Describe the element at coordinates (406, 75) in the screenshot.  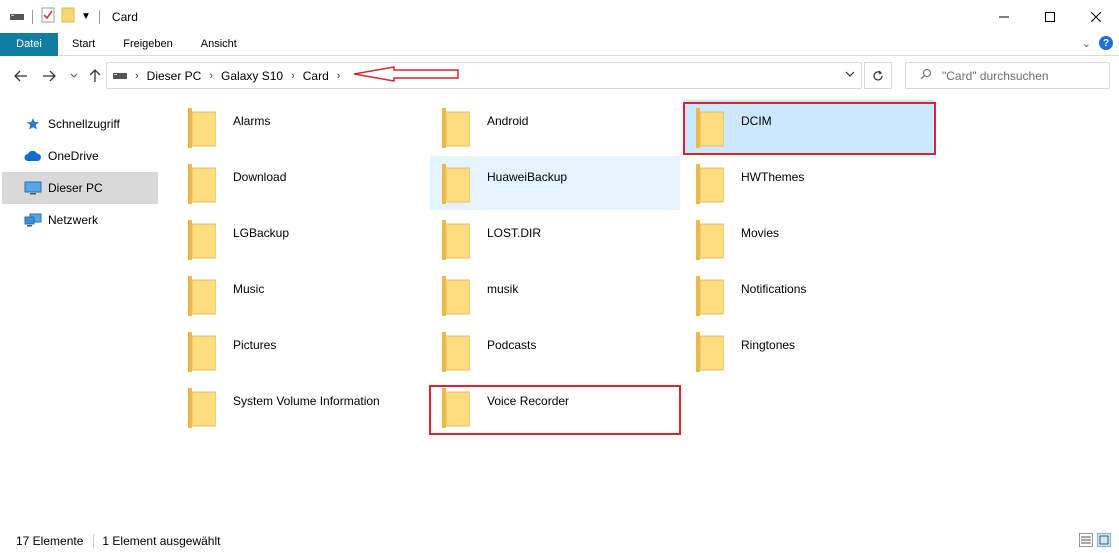
I see `annotation-arrow` at that location.